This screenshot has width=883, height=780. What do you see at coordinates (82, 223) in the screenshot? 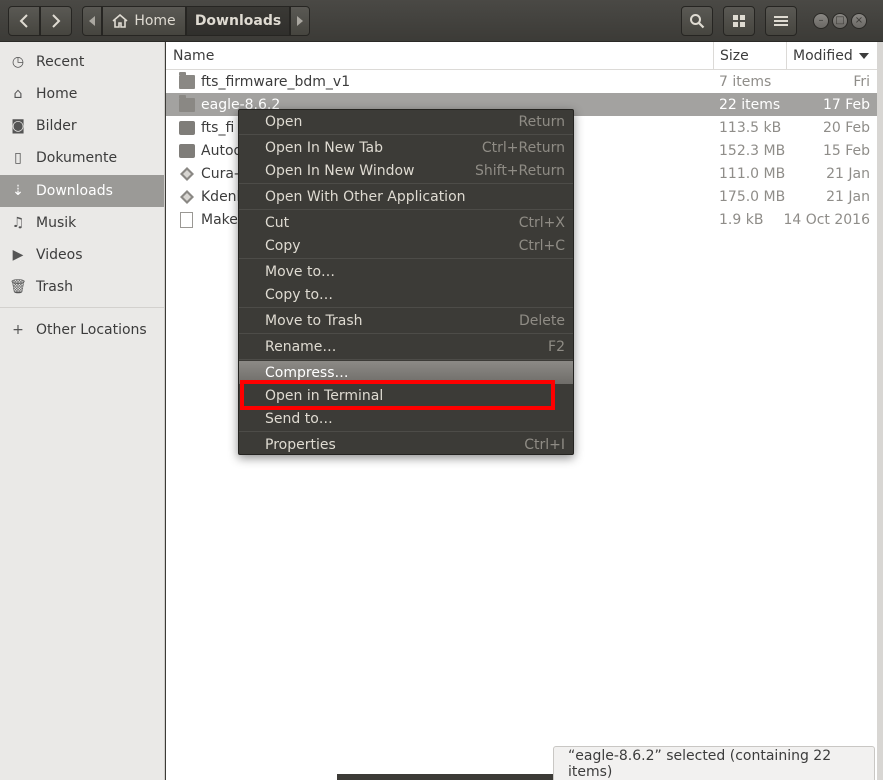
I see `sidebar-item-musik: ♫ Musik` at bounding box center [82, 223].